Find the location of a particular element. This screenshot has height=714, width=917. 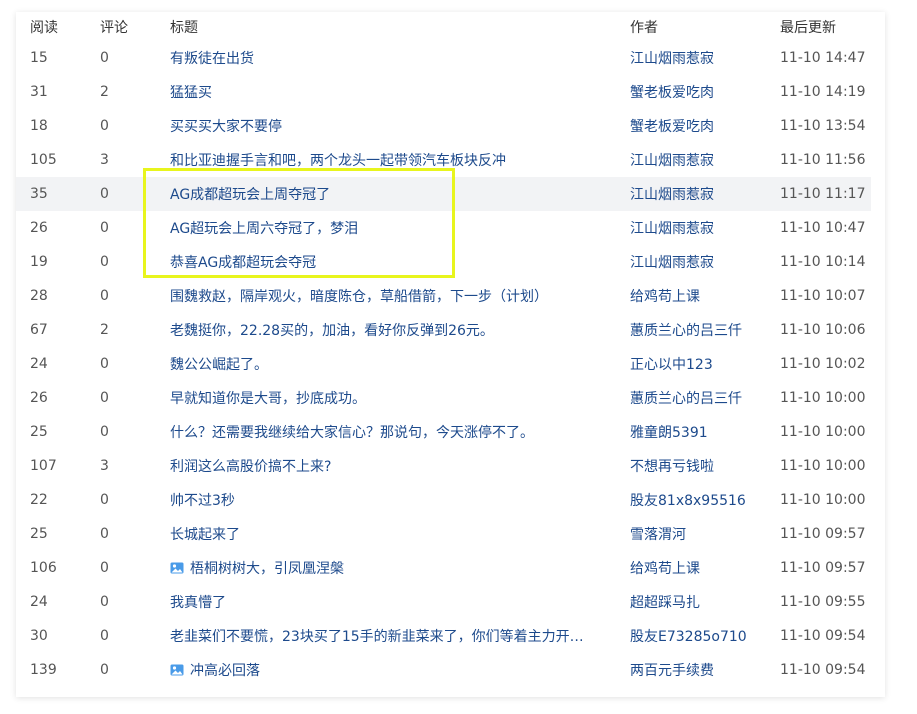

table-row: 26 0 早就知道你是大哥，抄底成功。 蕙质兰心的吕三仟 11-10 10:00 is located at coordinates (443, 398).